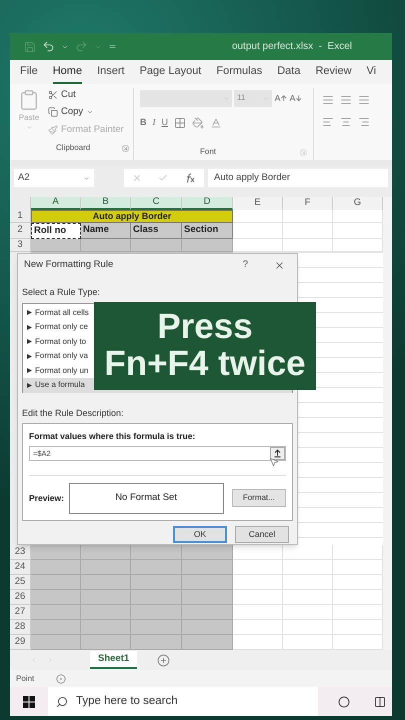 This screenshot has width=405, height=720. Describe the element at coordinates (165, 123) in the screenshot. I see `underline-button: U` at that location.